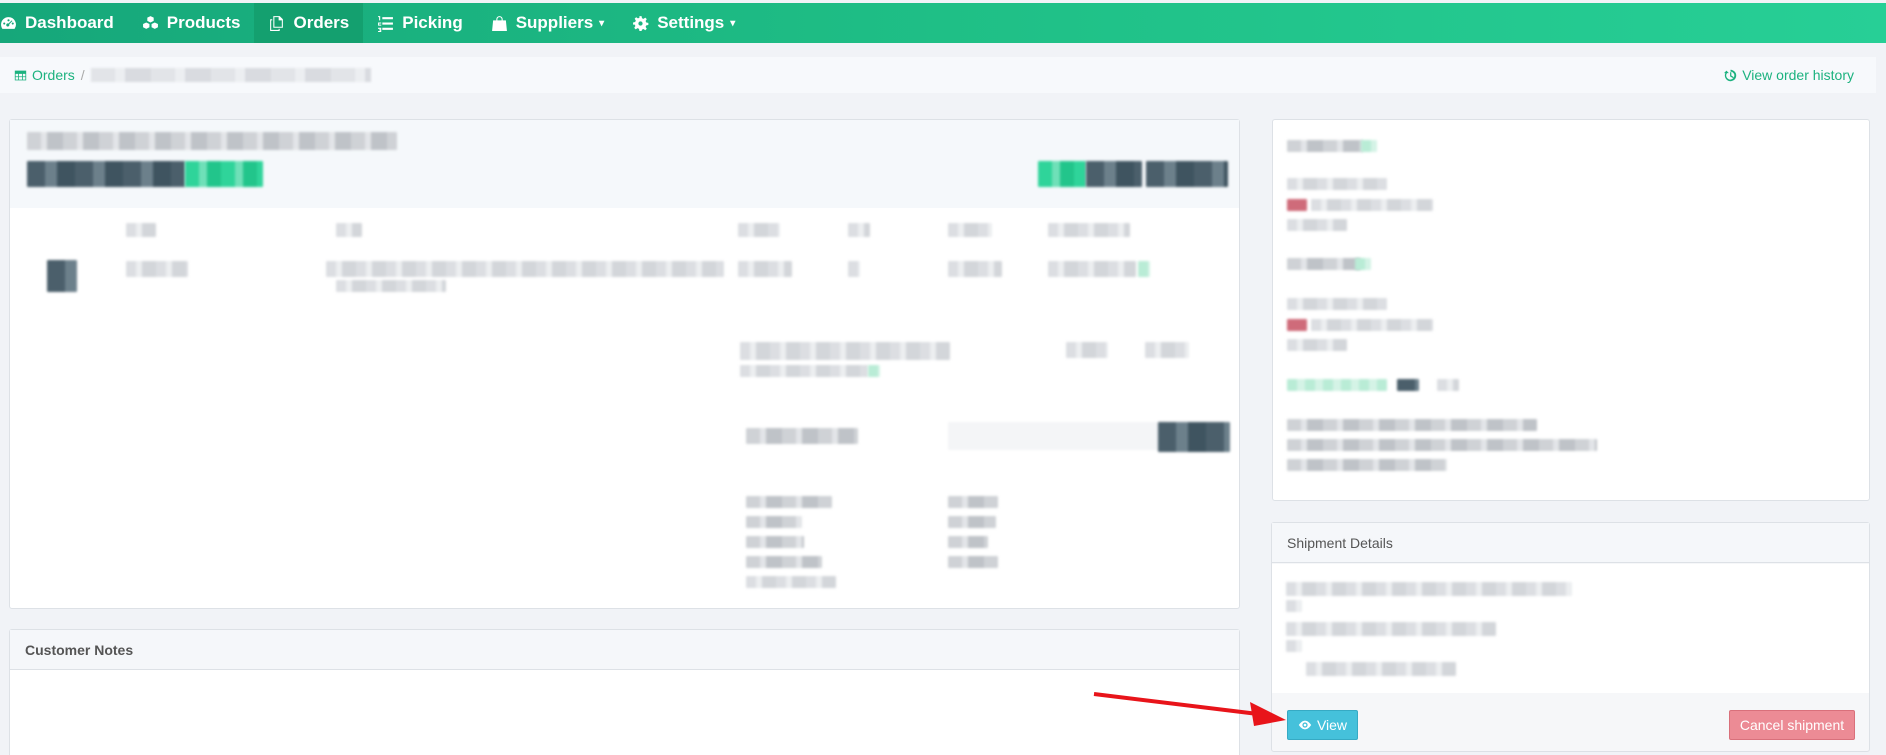 Image resolution: width=1886 pixels, height=755 pixels. What do you see at coordinates (8, 22) in the screenshot?
I see `dashboard-icon` at bounding box center [8, 22].